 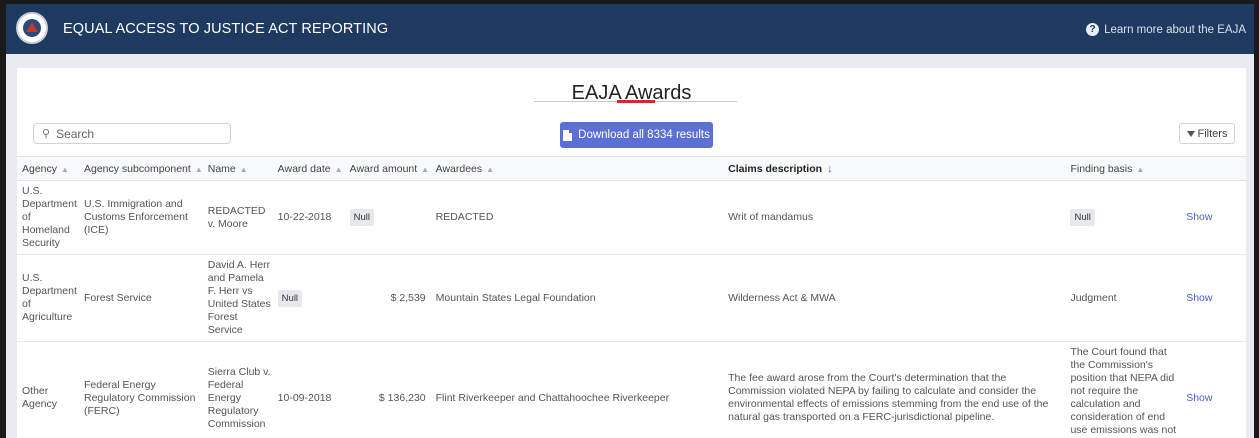 What do you see at coordinates (577, 217) in the screenshot?
I see `cell-awardees: REDACTED` at bounding box center [577, 217].